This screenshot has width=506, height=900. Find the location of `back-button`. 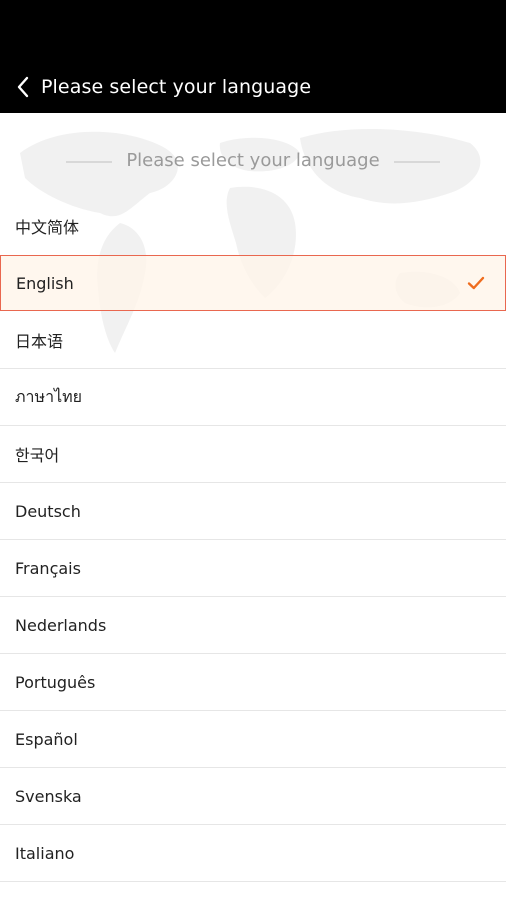

back-button is located at coordinates (23, 86).